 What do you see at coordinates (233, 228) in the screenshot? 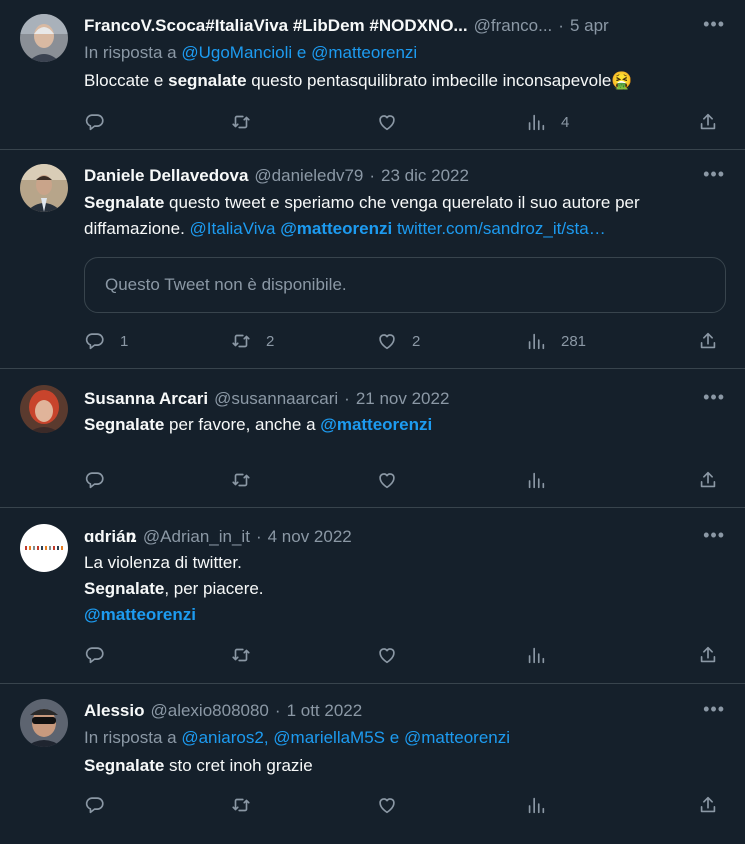
I see `mention-link: @ItaliaViva` at bounding box center [233, 228].